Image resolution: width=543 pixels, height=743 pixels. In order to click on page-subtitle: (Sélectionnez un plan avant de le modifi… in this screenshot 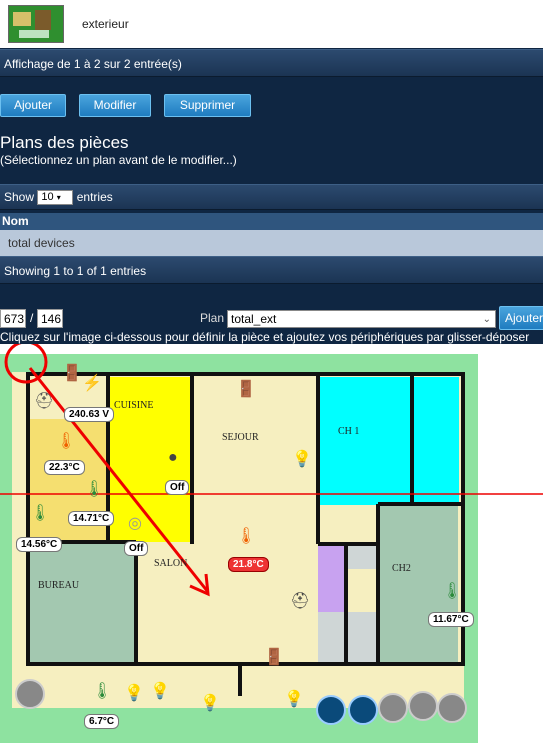, I will do `click(118, 160)`.